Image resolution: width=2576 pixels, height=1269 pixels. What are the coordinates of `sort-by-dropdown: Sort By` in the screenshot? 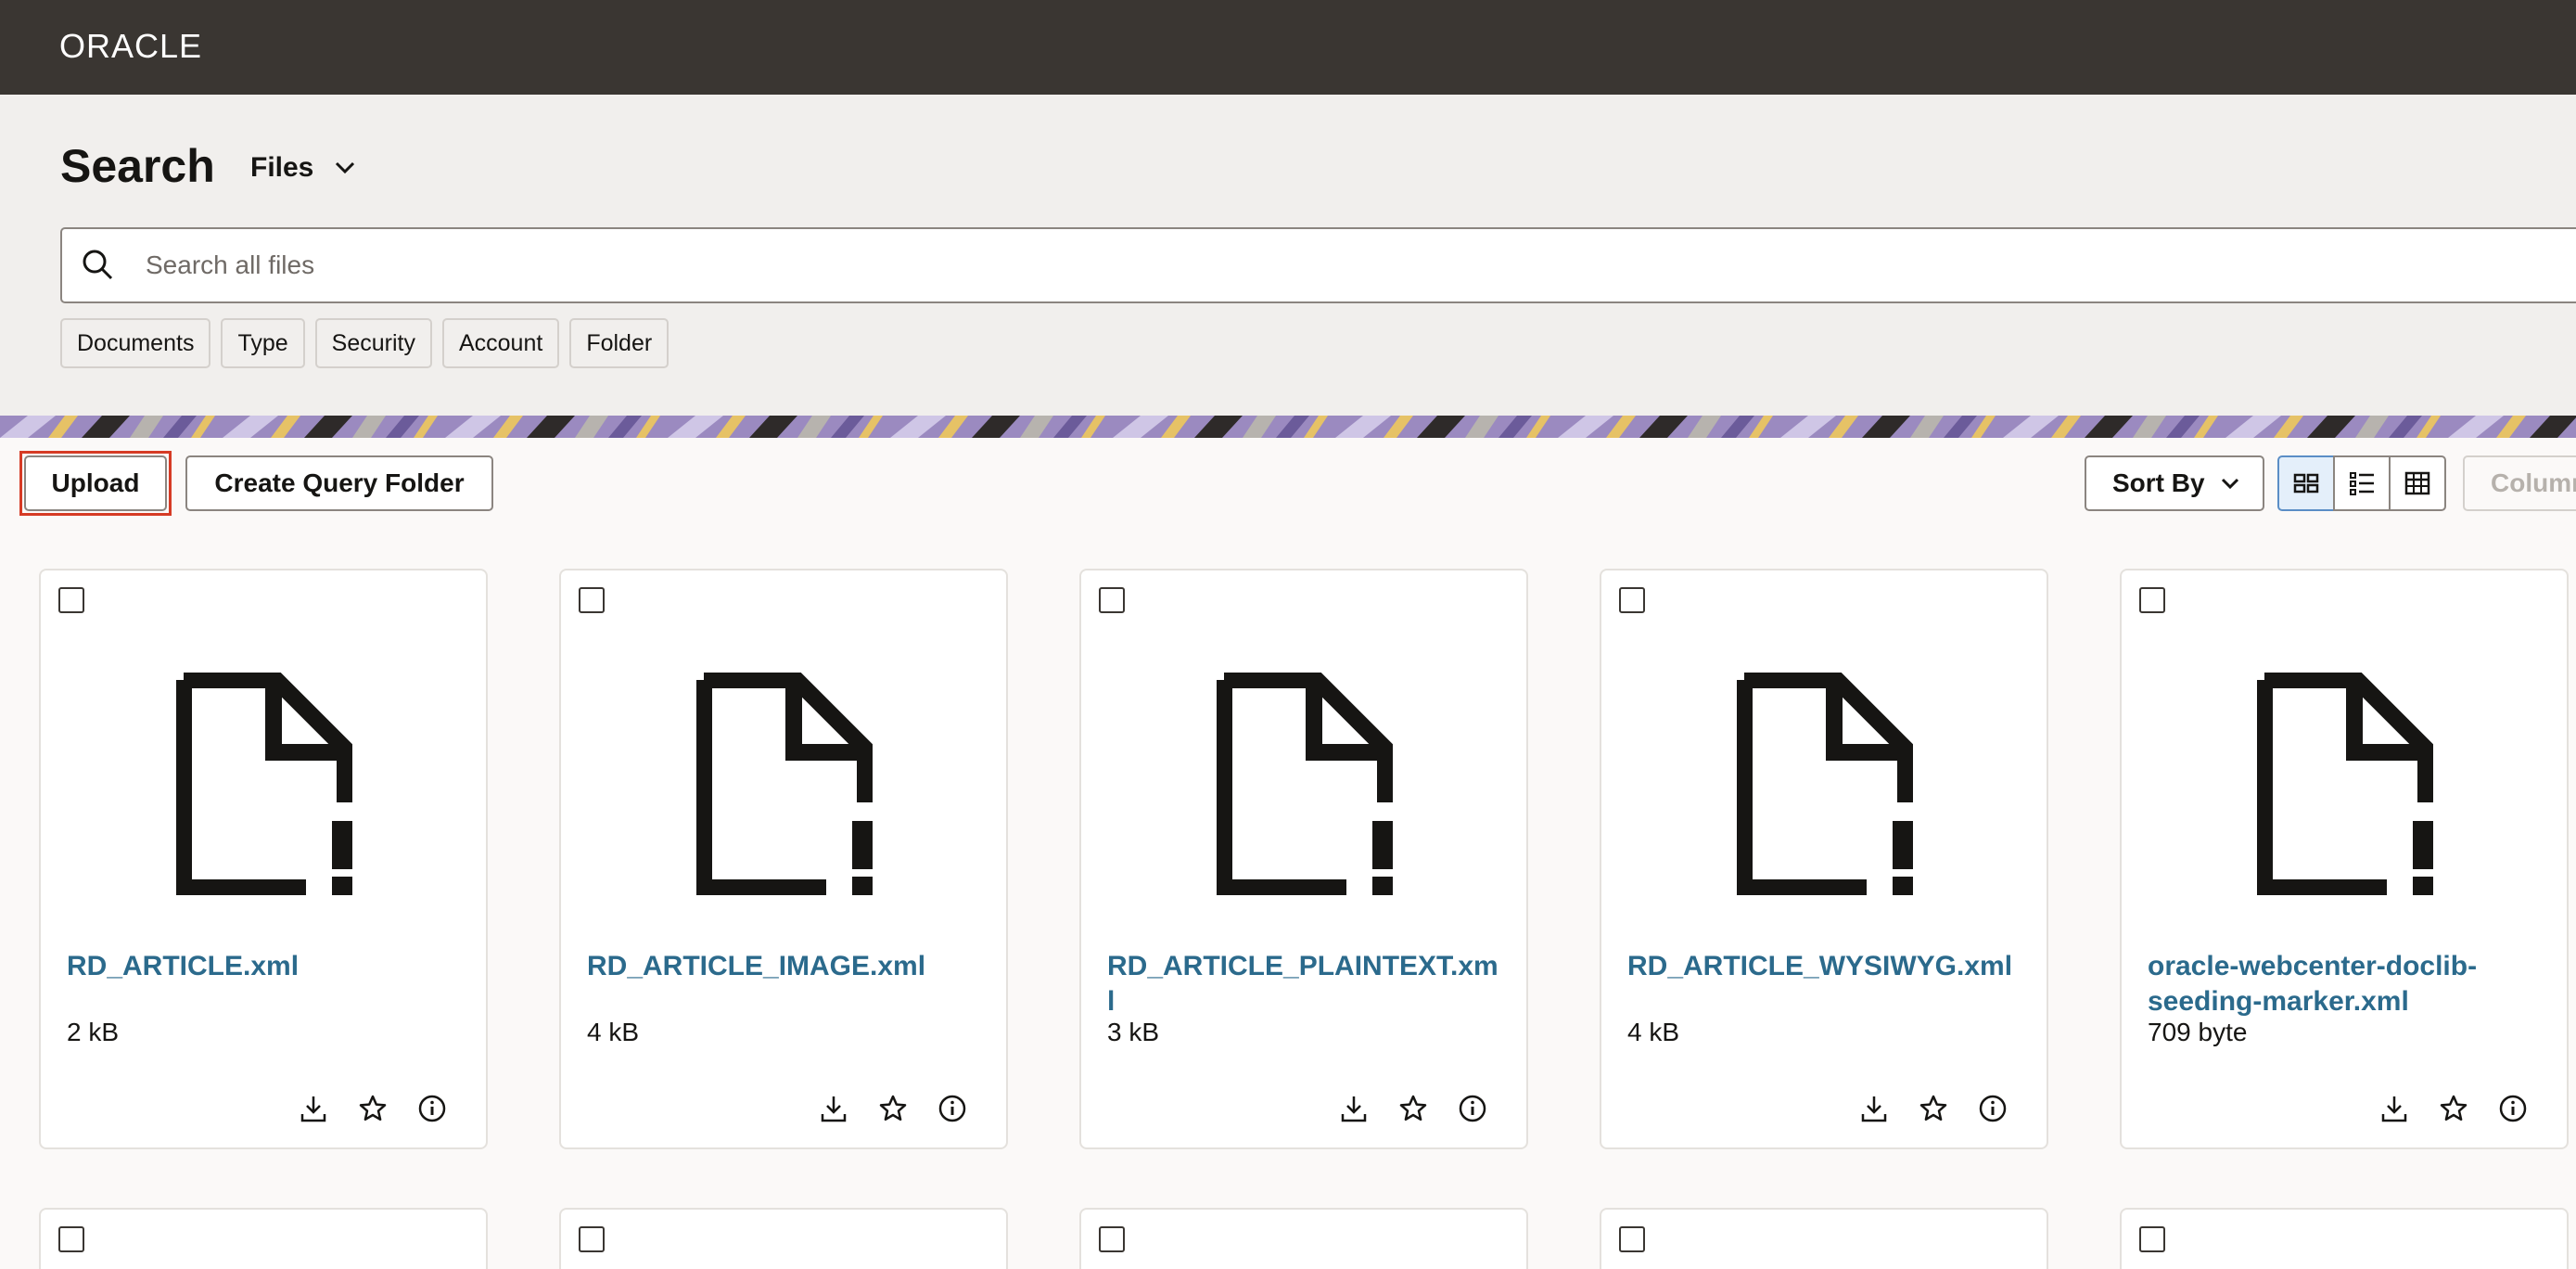 It's located at (2174, 483).